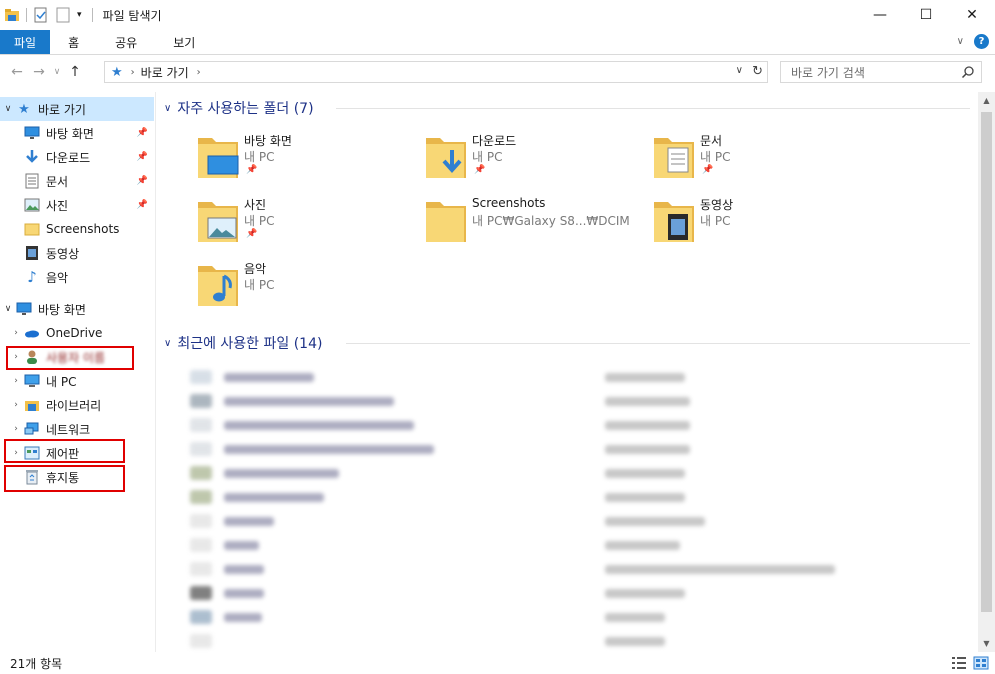 The height and width of the screenshot is (674, 995). What do you see at coordinates (981, 663) in the screenshot?
I see `large-icons-view-icon` at bounding box center [981, 663].